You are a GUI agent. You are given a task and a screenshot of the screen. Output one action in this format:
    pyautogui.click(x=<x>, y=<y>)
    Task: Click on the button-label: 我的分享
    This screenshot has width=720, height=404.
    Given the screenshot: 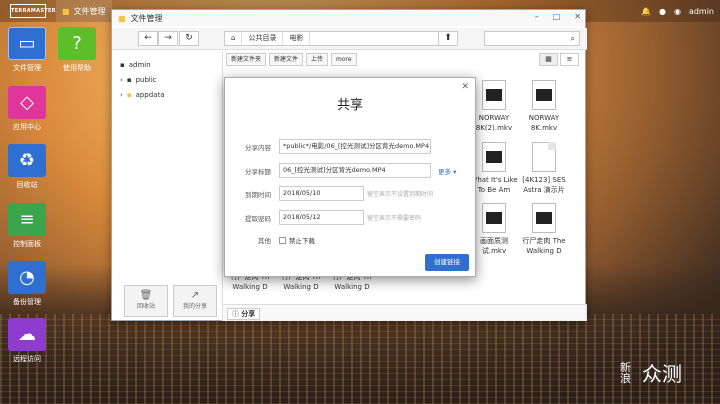 What is the action you would take?
    pyautogui.click(x=194, y=306)
    